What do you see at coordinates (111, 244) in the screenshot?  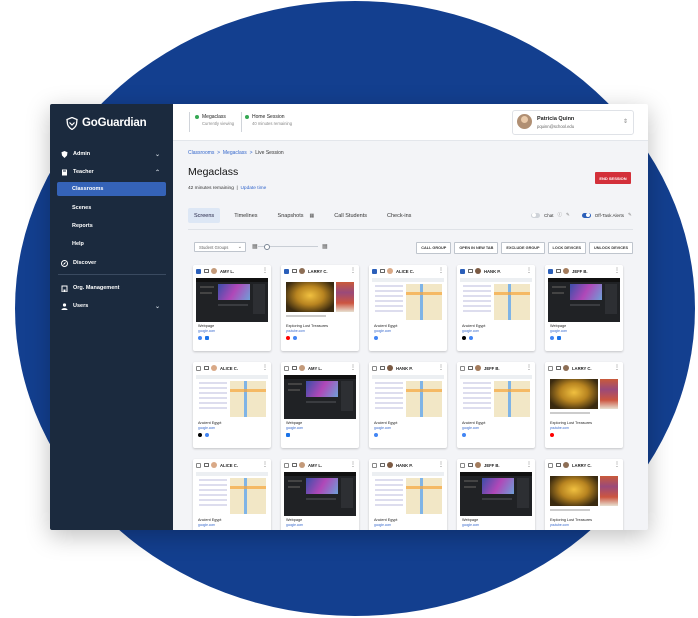 I see `sidebar-sub-help: Help` at bounding box center [111, 244].